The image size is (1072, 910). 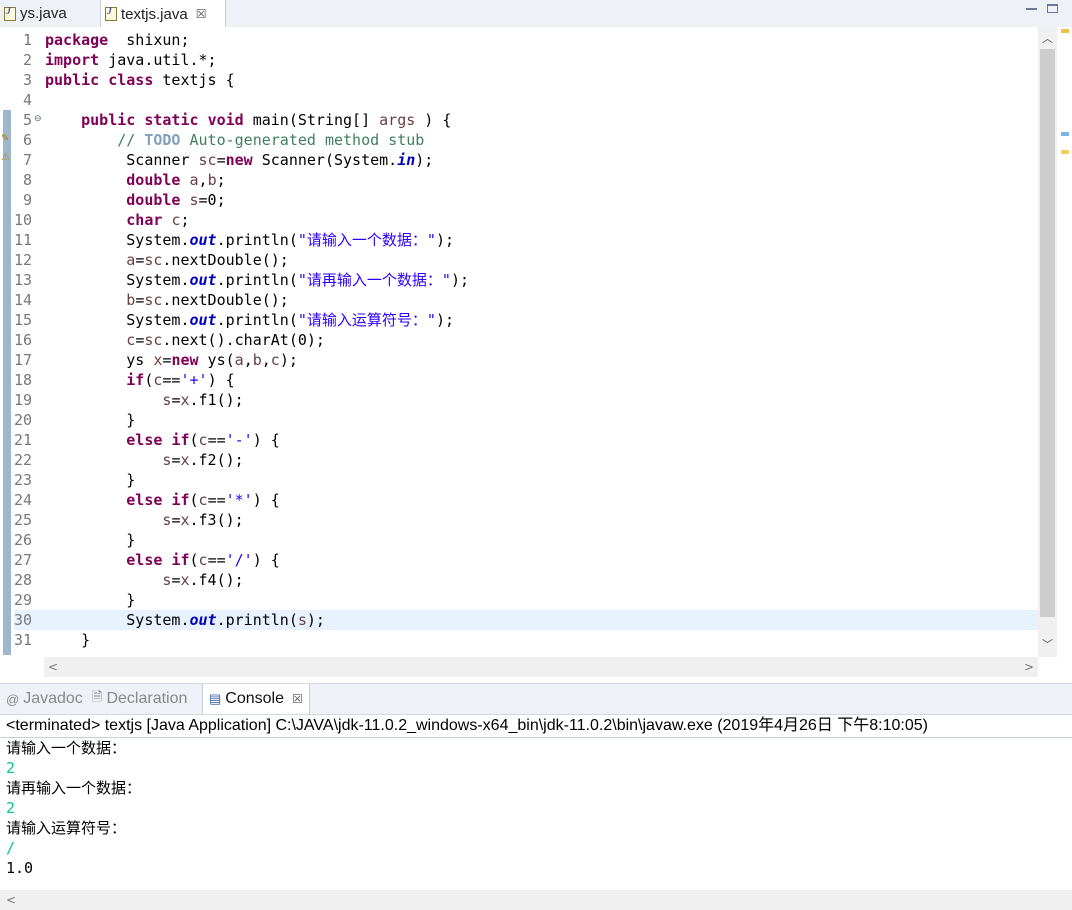 What do you see at coordinates (23, 460) in the screenshot?
I see `line-number: 22` at bounding box center [23, 460].